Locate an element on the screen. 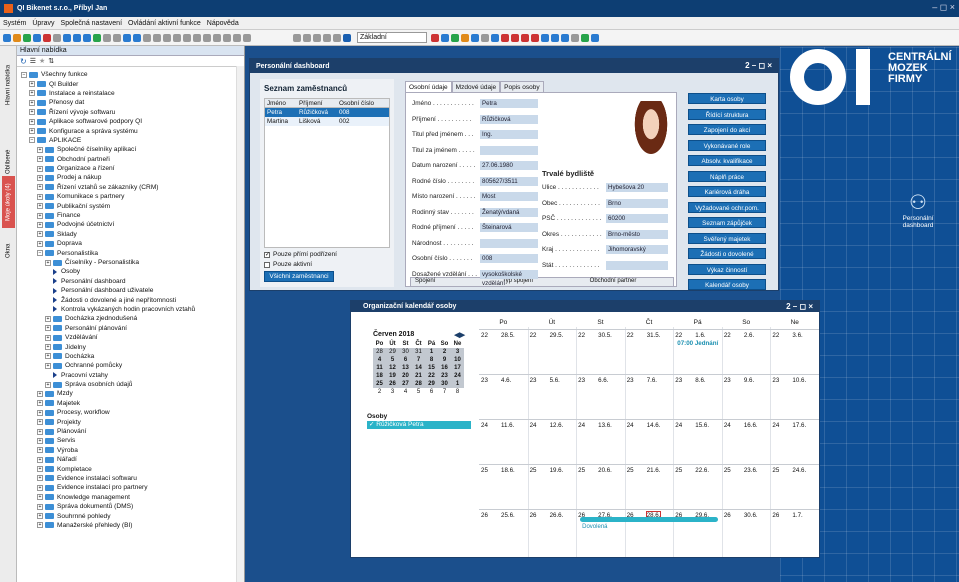 Image resolution: width=959 pixels, height=582 pixels. menu-item: Nápověda is located at coordinates (223, 23).